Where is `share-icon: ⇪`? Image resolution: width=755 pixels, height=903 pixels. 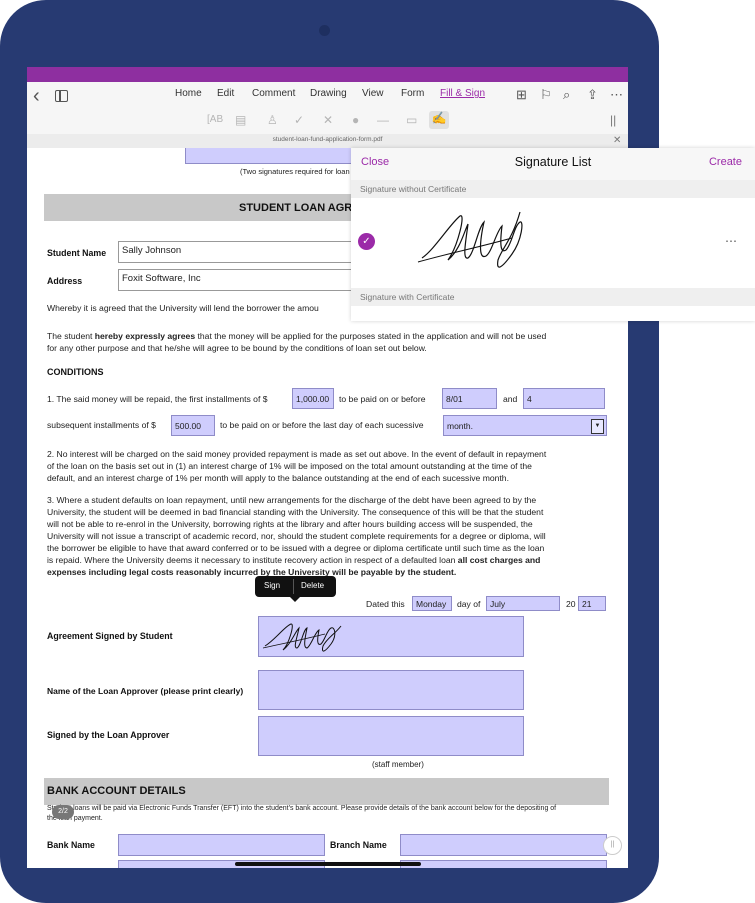
share-icon: ⇪ is located at coordinates (592, 95).